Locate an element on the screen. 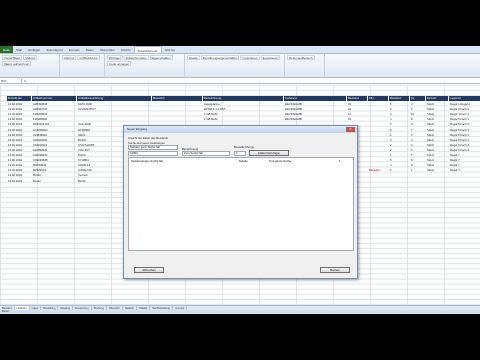  table-cell: Regal 6 Fach 3 is located at coordinates (459, 145).